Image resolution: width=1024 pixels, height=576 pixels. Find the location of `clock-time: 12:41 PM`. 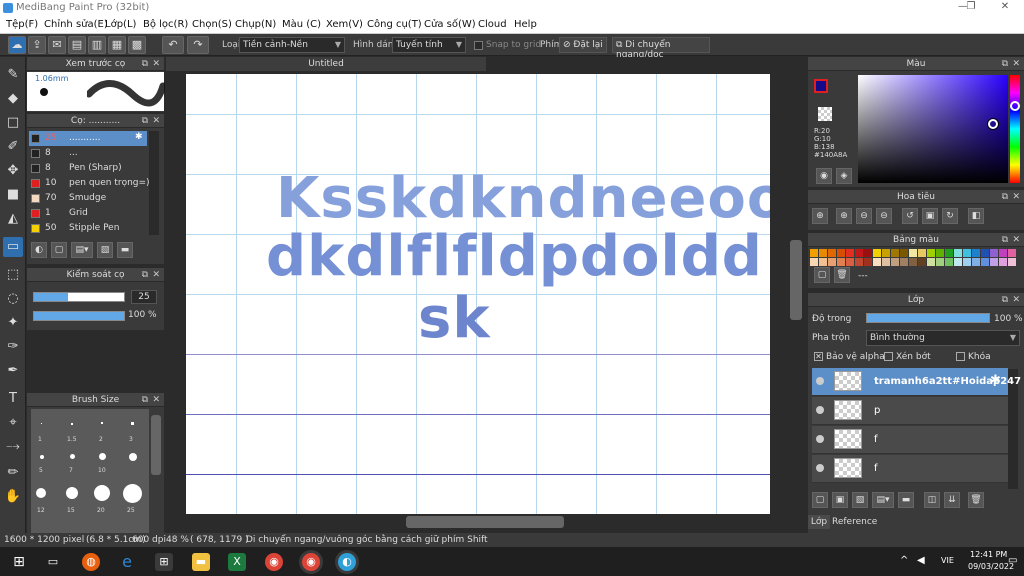

clock-time: 12:41 PM is located at coordinates (988, 554).